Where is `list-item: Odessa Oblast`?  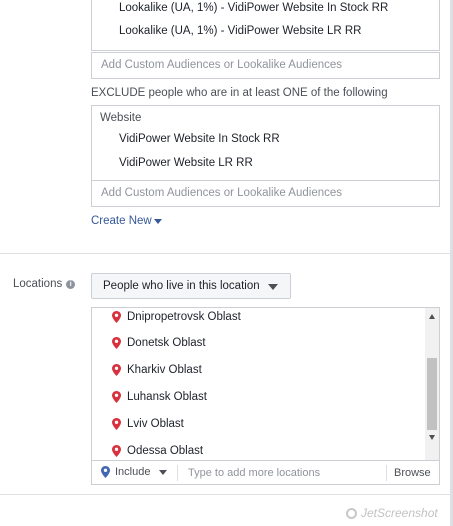 list-item: Odessa Oblast is located at coordinates (157, 451).